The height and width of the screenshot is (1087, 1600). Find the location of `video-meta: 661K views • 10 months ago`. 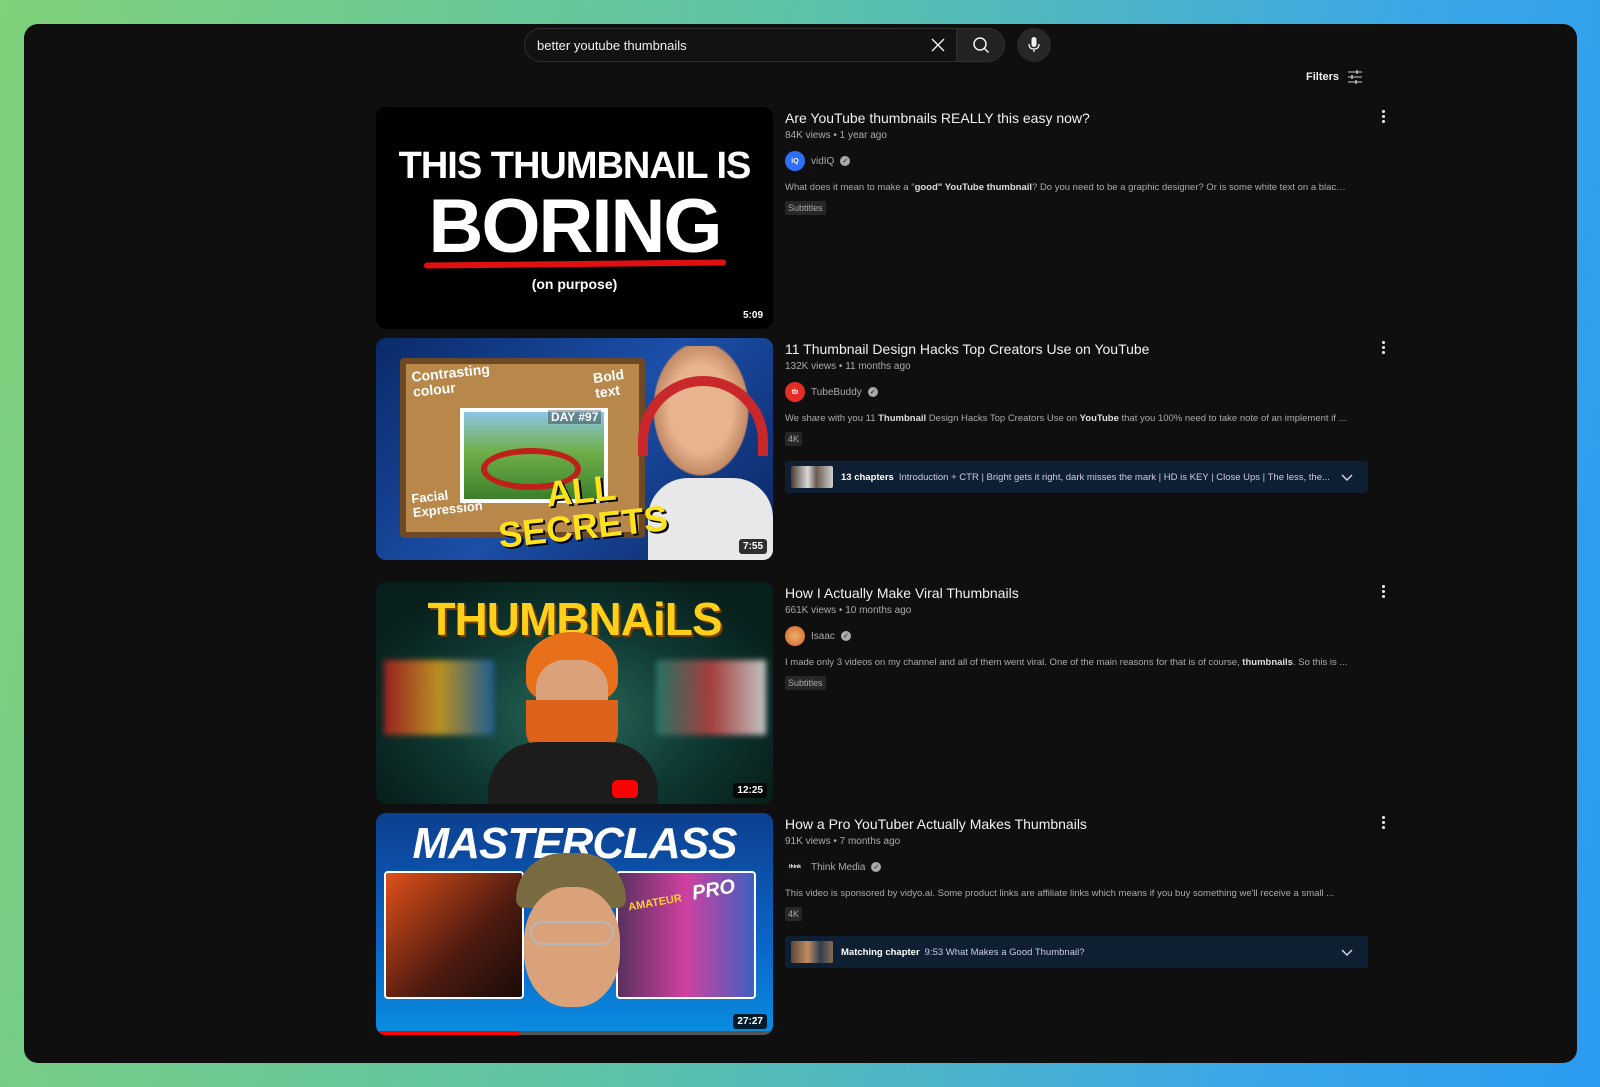

video-meta: 661K views • 10 months ago is located at coordinates (848, 610).